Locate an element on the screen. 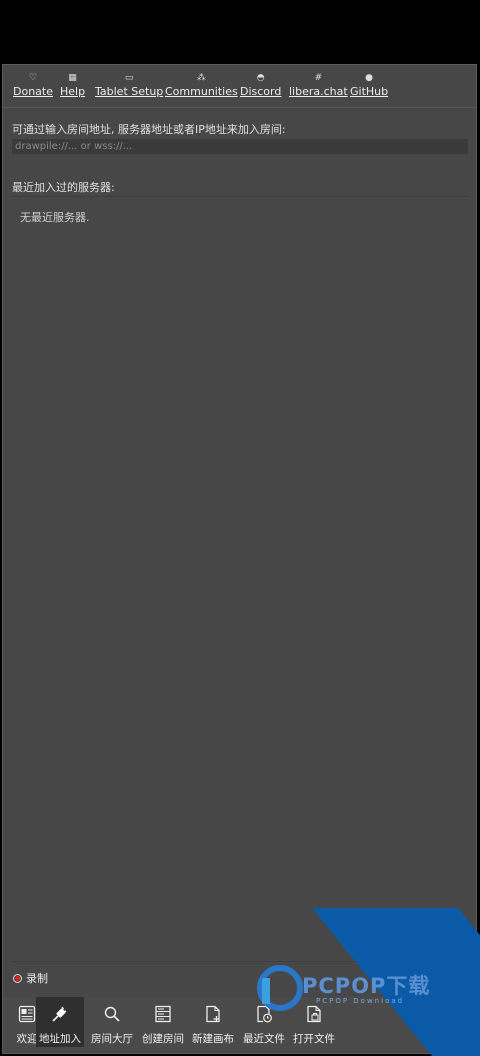 The height and width of the screenshot is (1056, 480). server-icon is located at coordinates (163, 1014).